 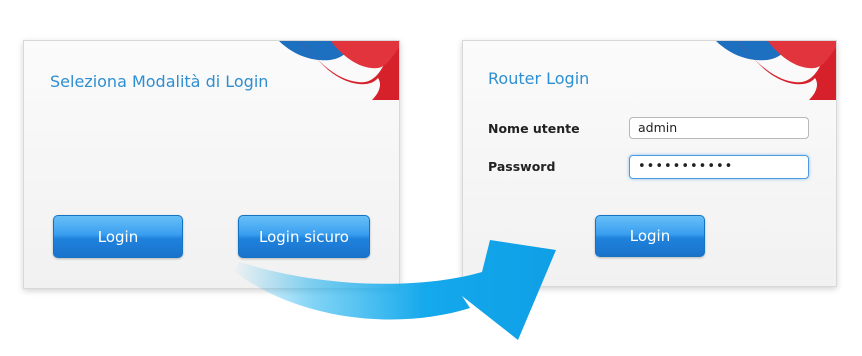 I want to click on password-input: •••••••••••, so click(x=719, y=167).